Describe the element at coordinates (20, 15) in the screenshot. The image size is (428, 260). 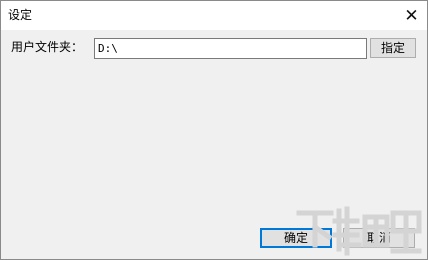
I see `window-title: 设定` at that location.